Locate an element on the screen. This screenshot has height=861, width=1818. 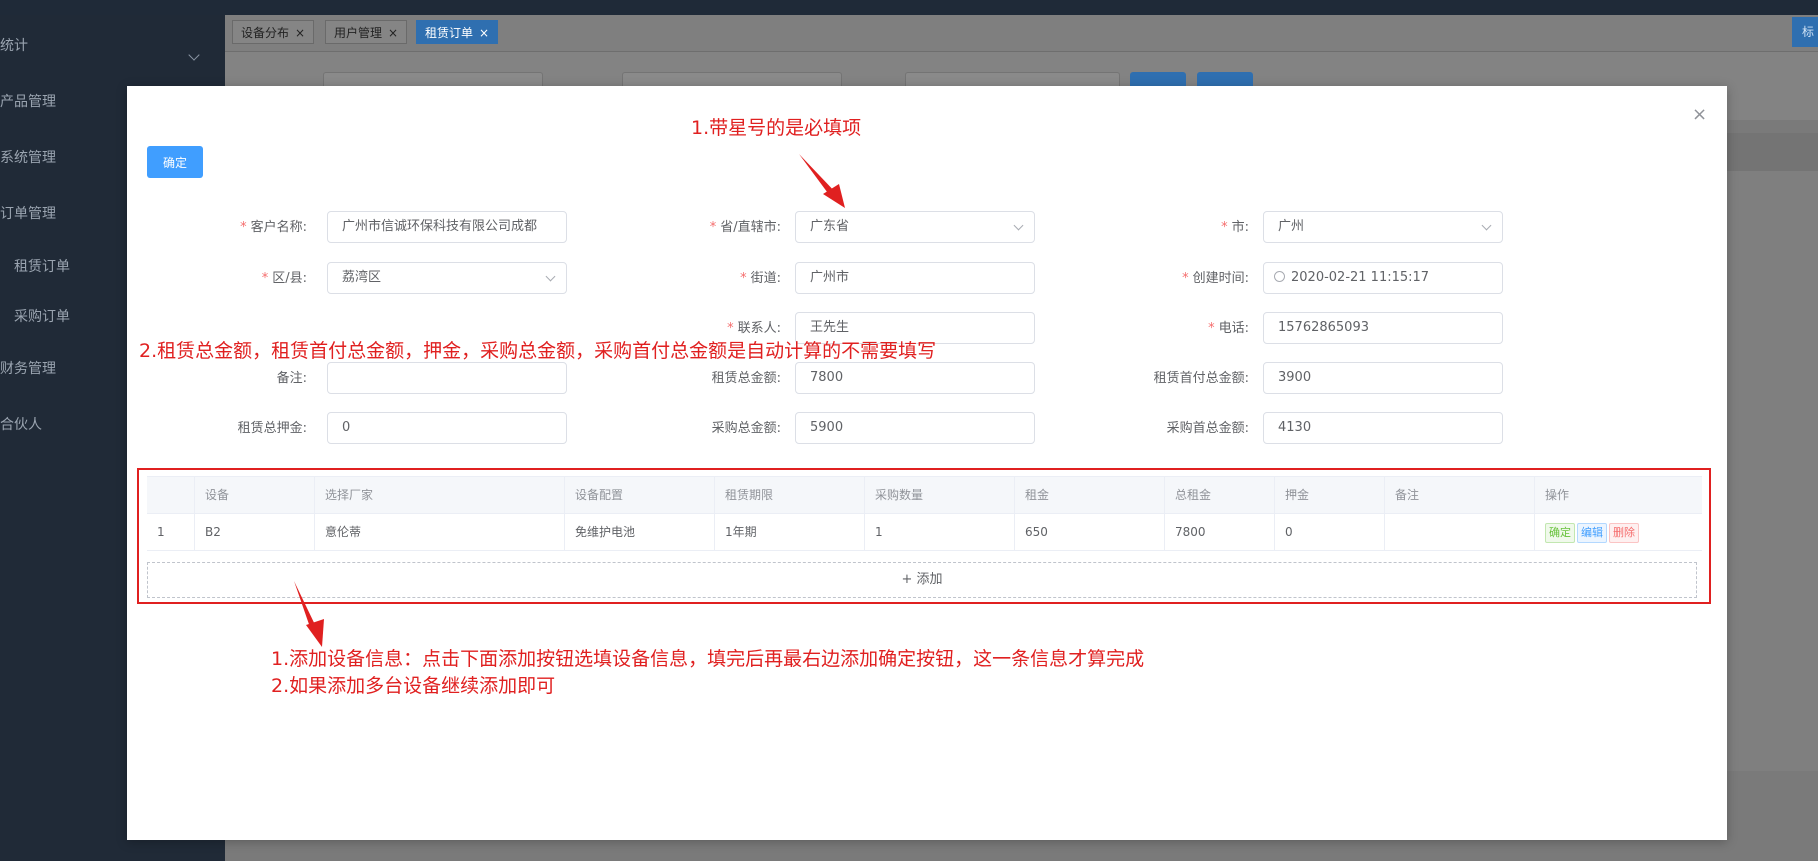
purchase-total-input: 5900 is located at coordinates (915, 428).